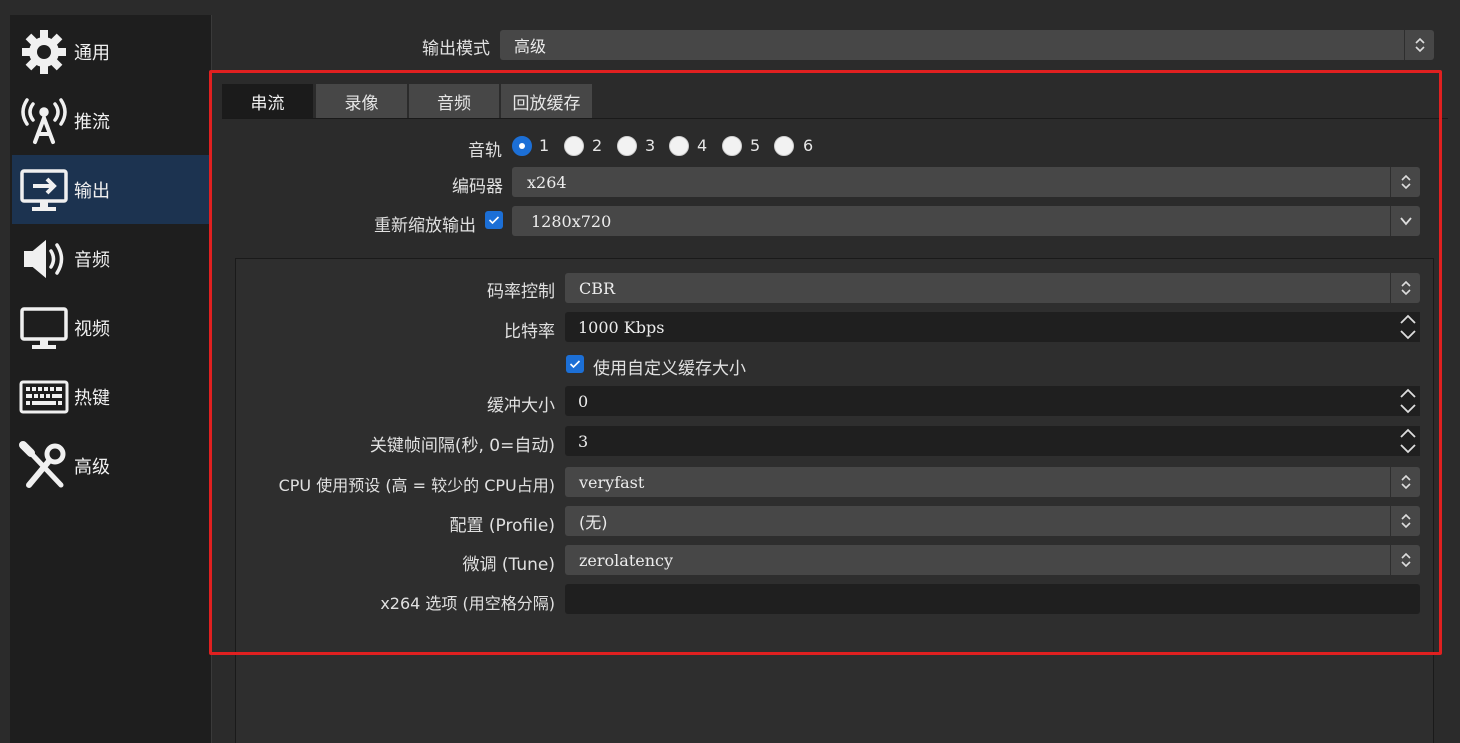 The image size is (1460, 743). Describe the element at coordinates (992, 482) in the screenshot. I see `cpu-preset-select: veryfast` at that location.